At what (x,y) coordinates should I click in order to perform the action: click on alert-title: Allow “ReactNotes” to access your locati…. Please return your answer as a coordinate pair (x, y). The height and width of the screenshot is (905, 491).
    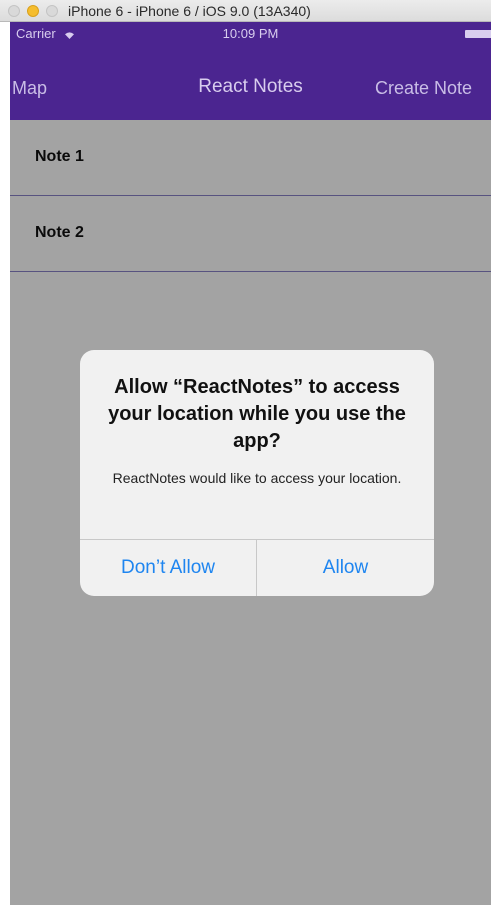
    Looking at the image, I should click on (257, 414).